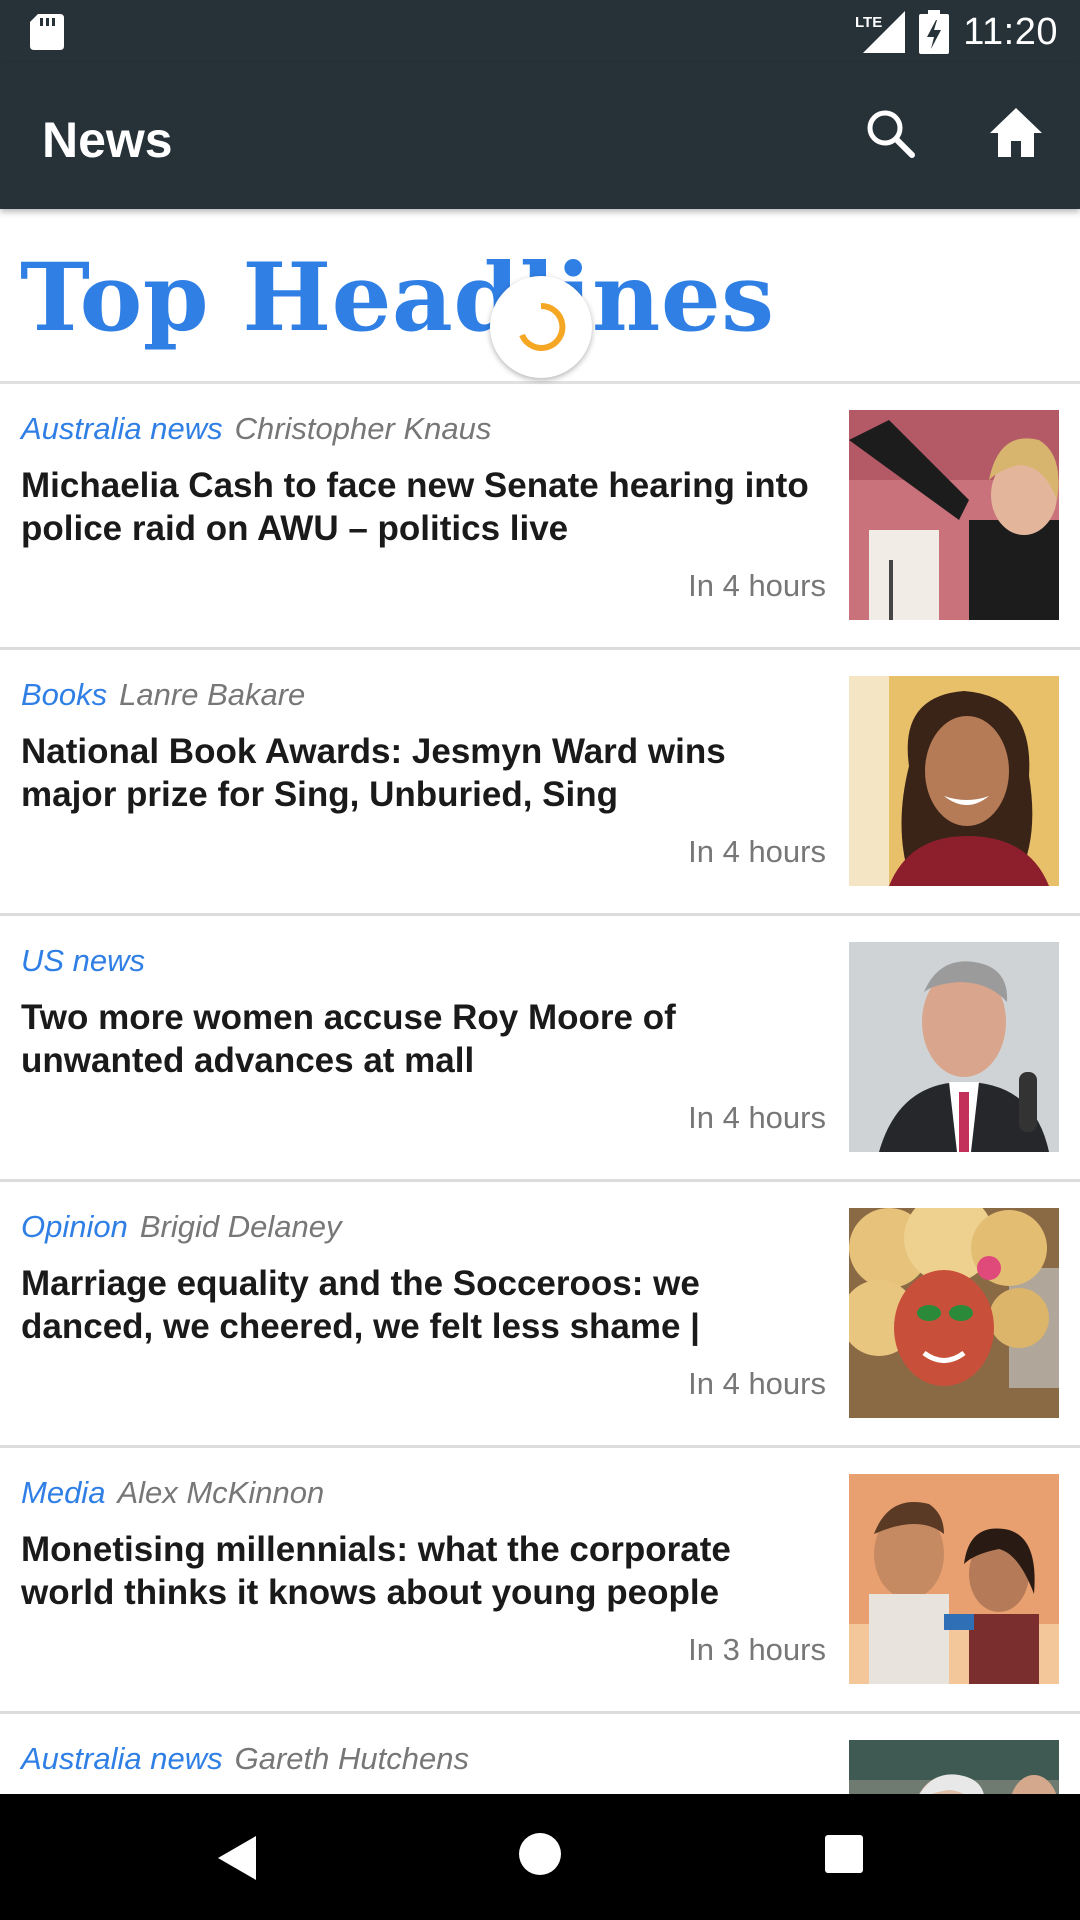 This screenshot has height=1920, width=1080. I want to click on article-item: Australia news Gareth Hutchens, so click(540, 1754).